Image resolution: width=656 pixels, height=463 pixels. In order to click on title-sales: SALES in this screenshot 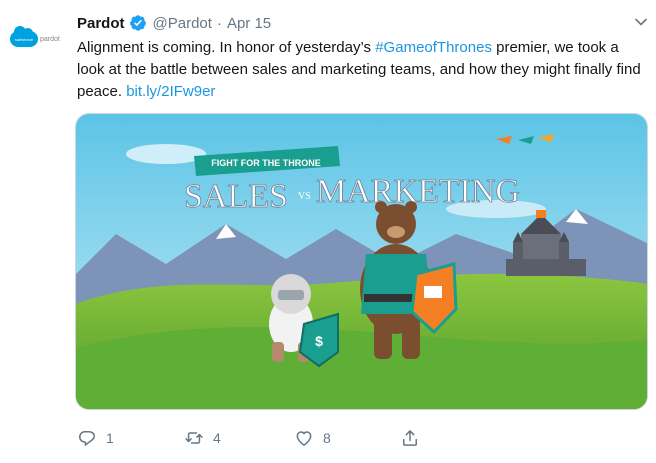, I will do `click(236, 196)`.